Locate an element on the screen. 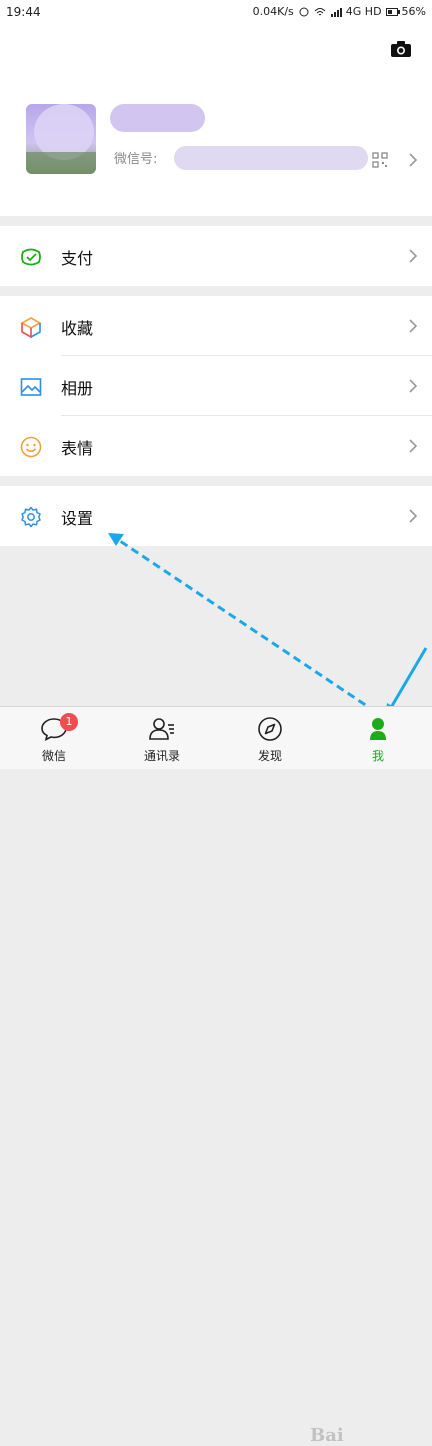 This screenshot has width=432, height=1446. signal-icon is located at coordinates (336, 12).